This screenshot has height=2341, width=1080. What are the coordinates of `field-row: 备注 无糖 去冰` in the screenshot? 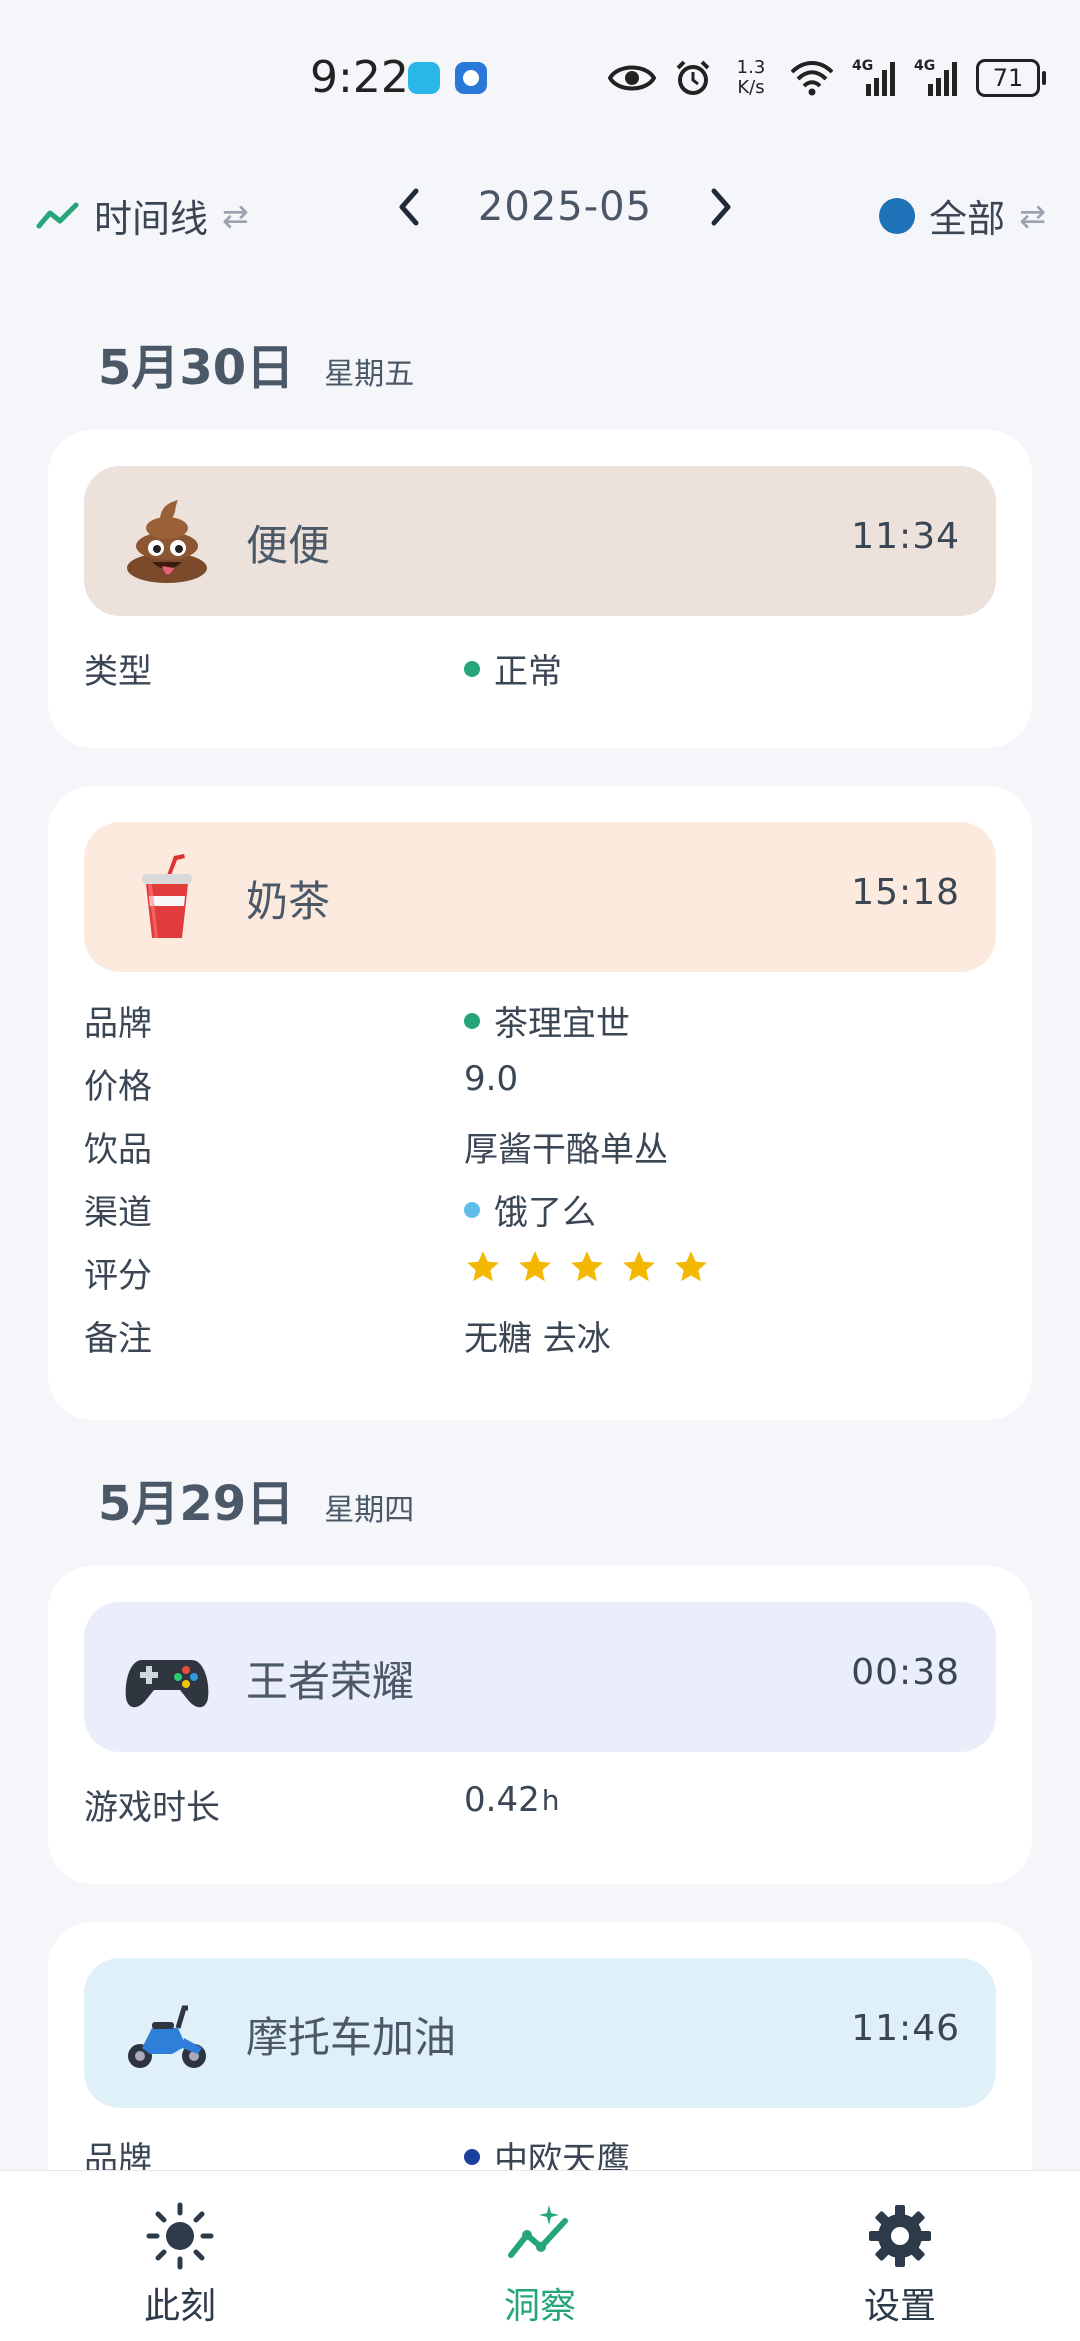 It's located at (540, 1334).